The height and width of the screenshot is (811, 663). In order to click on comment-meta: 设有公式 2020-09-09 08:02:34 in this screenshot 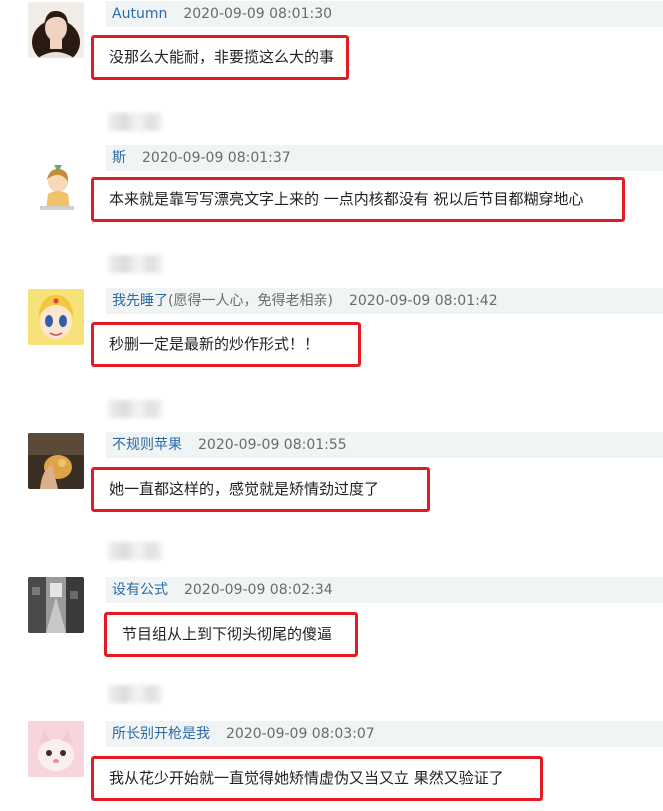, I will do `click(384, 590)`.